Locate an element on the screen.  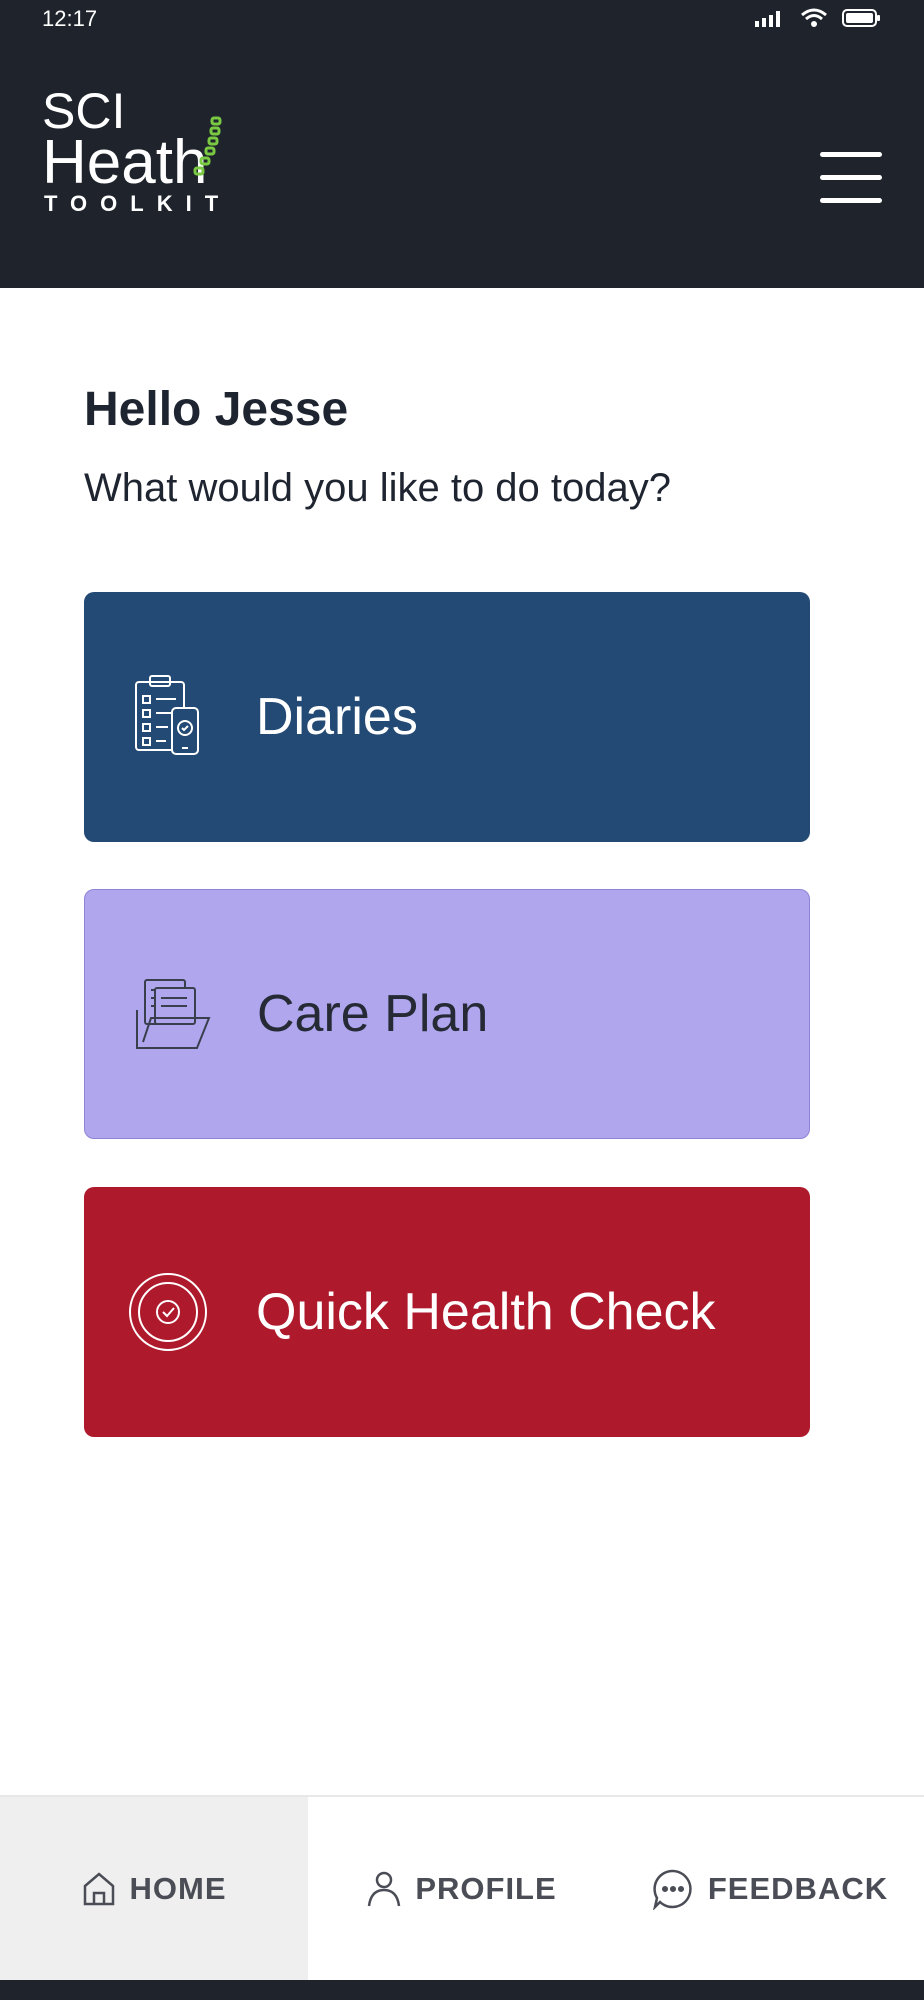
app-header: 12:17 SCI Heath TOOLKIT is located at coordinates (462, 144).